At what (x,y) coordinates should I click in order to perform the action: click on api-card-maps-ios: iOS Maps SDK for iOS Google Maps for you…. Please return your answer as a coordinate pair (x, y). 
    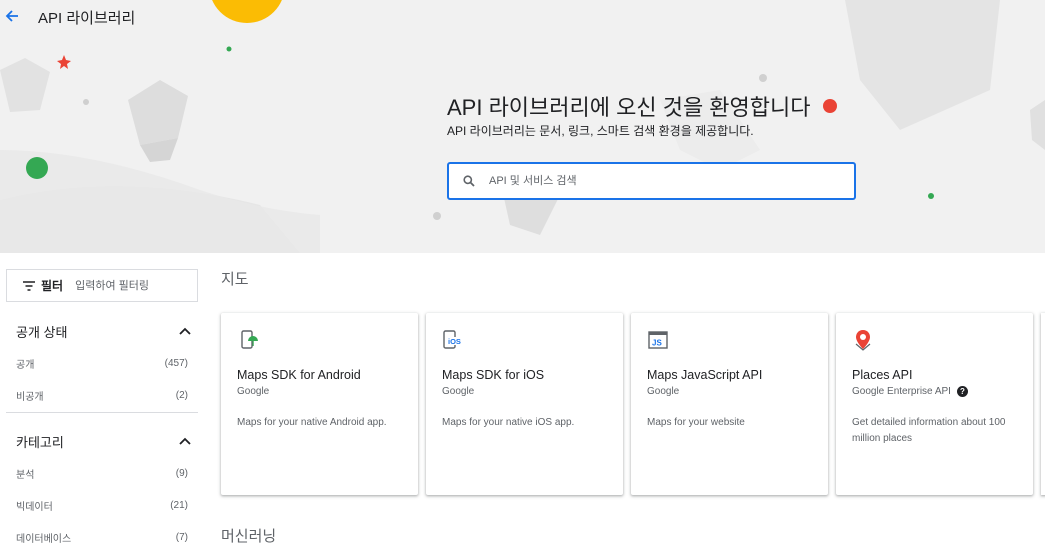
    Looking at the image, I should click on (524, 404).